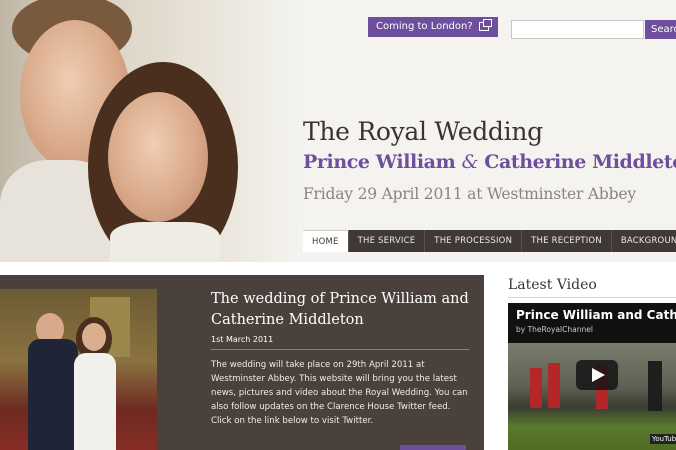 The width and height of the screenshot is (676, 450). What do you see at coordinates (433, 447) in the screenshot?
I see `read-more-button` at bounding box center [433, 447].